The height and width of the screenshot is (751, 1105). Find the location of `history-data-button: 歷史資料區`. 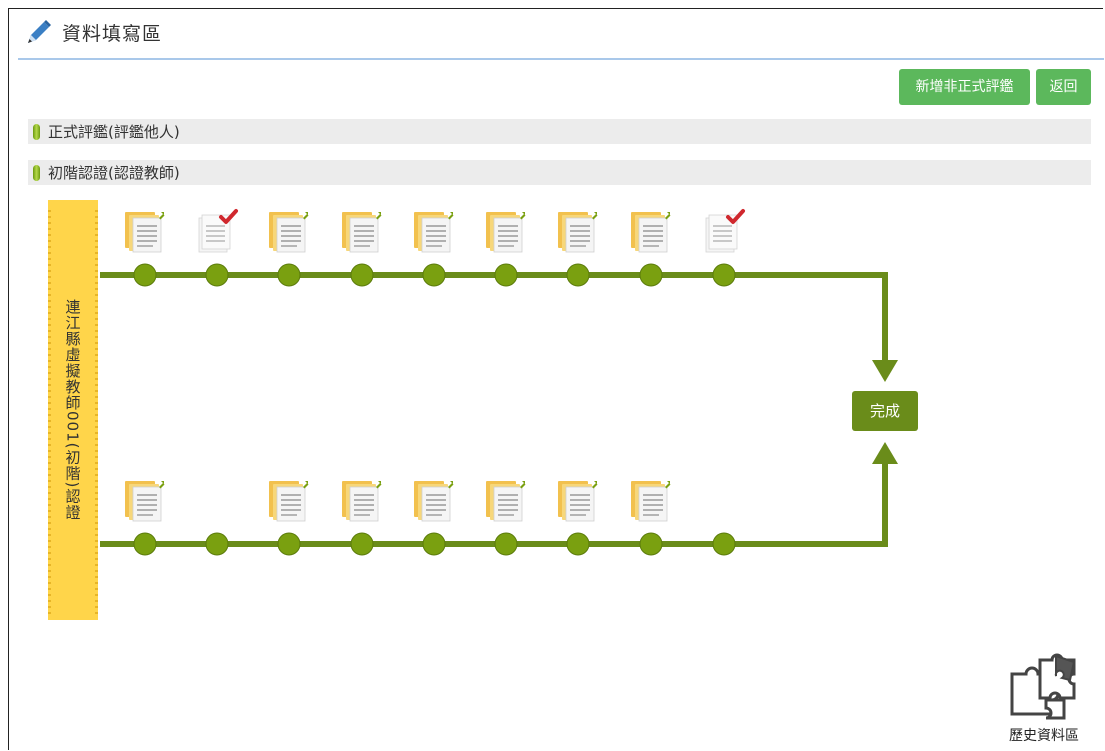

history-data-button: 歷史資料區 is located at coordinates (1044, 700).